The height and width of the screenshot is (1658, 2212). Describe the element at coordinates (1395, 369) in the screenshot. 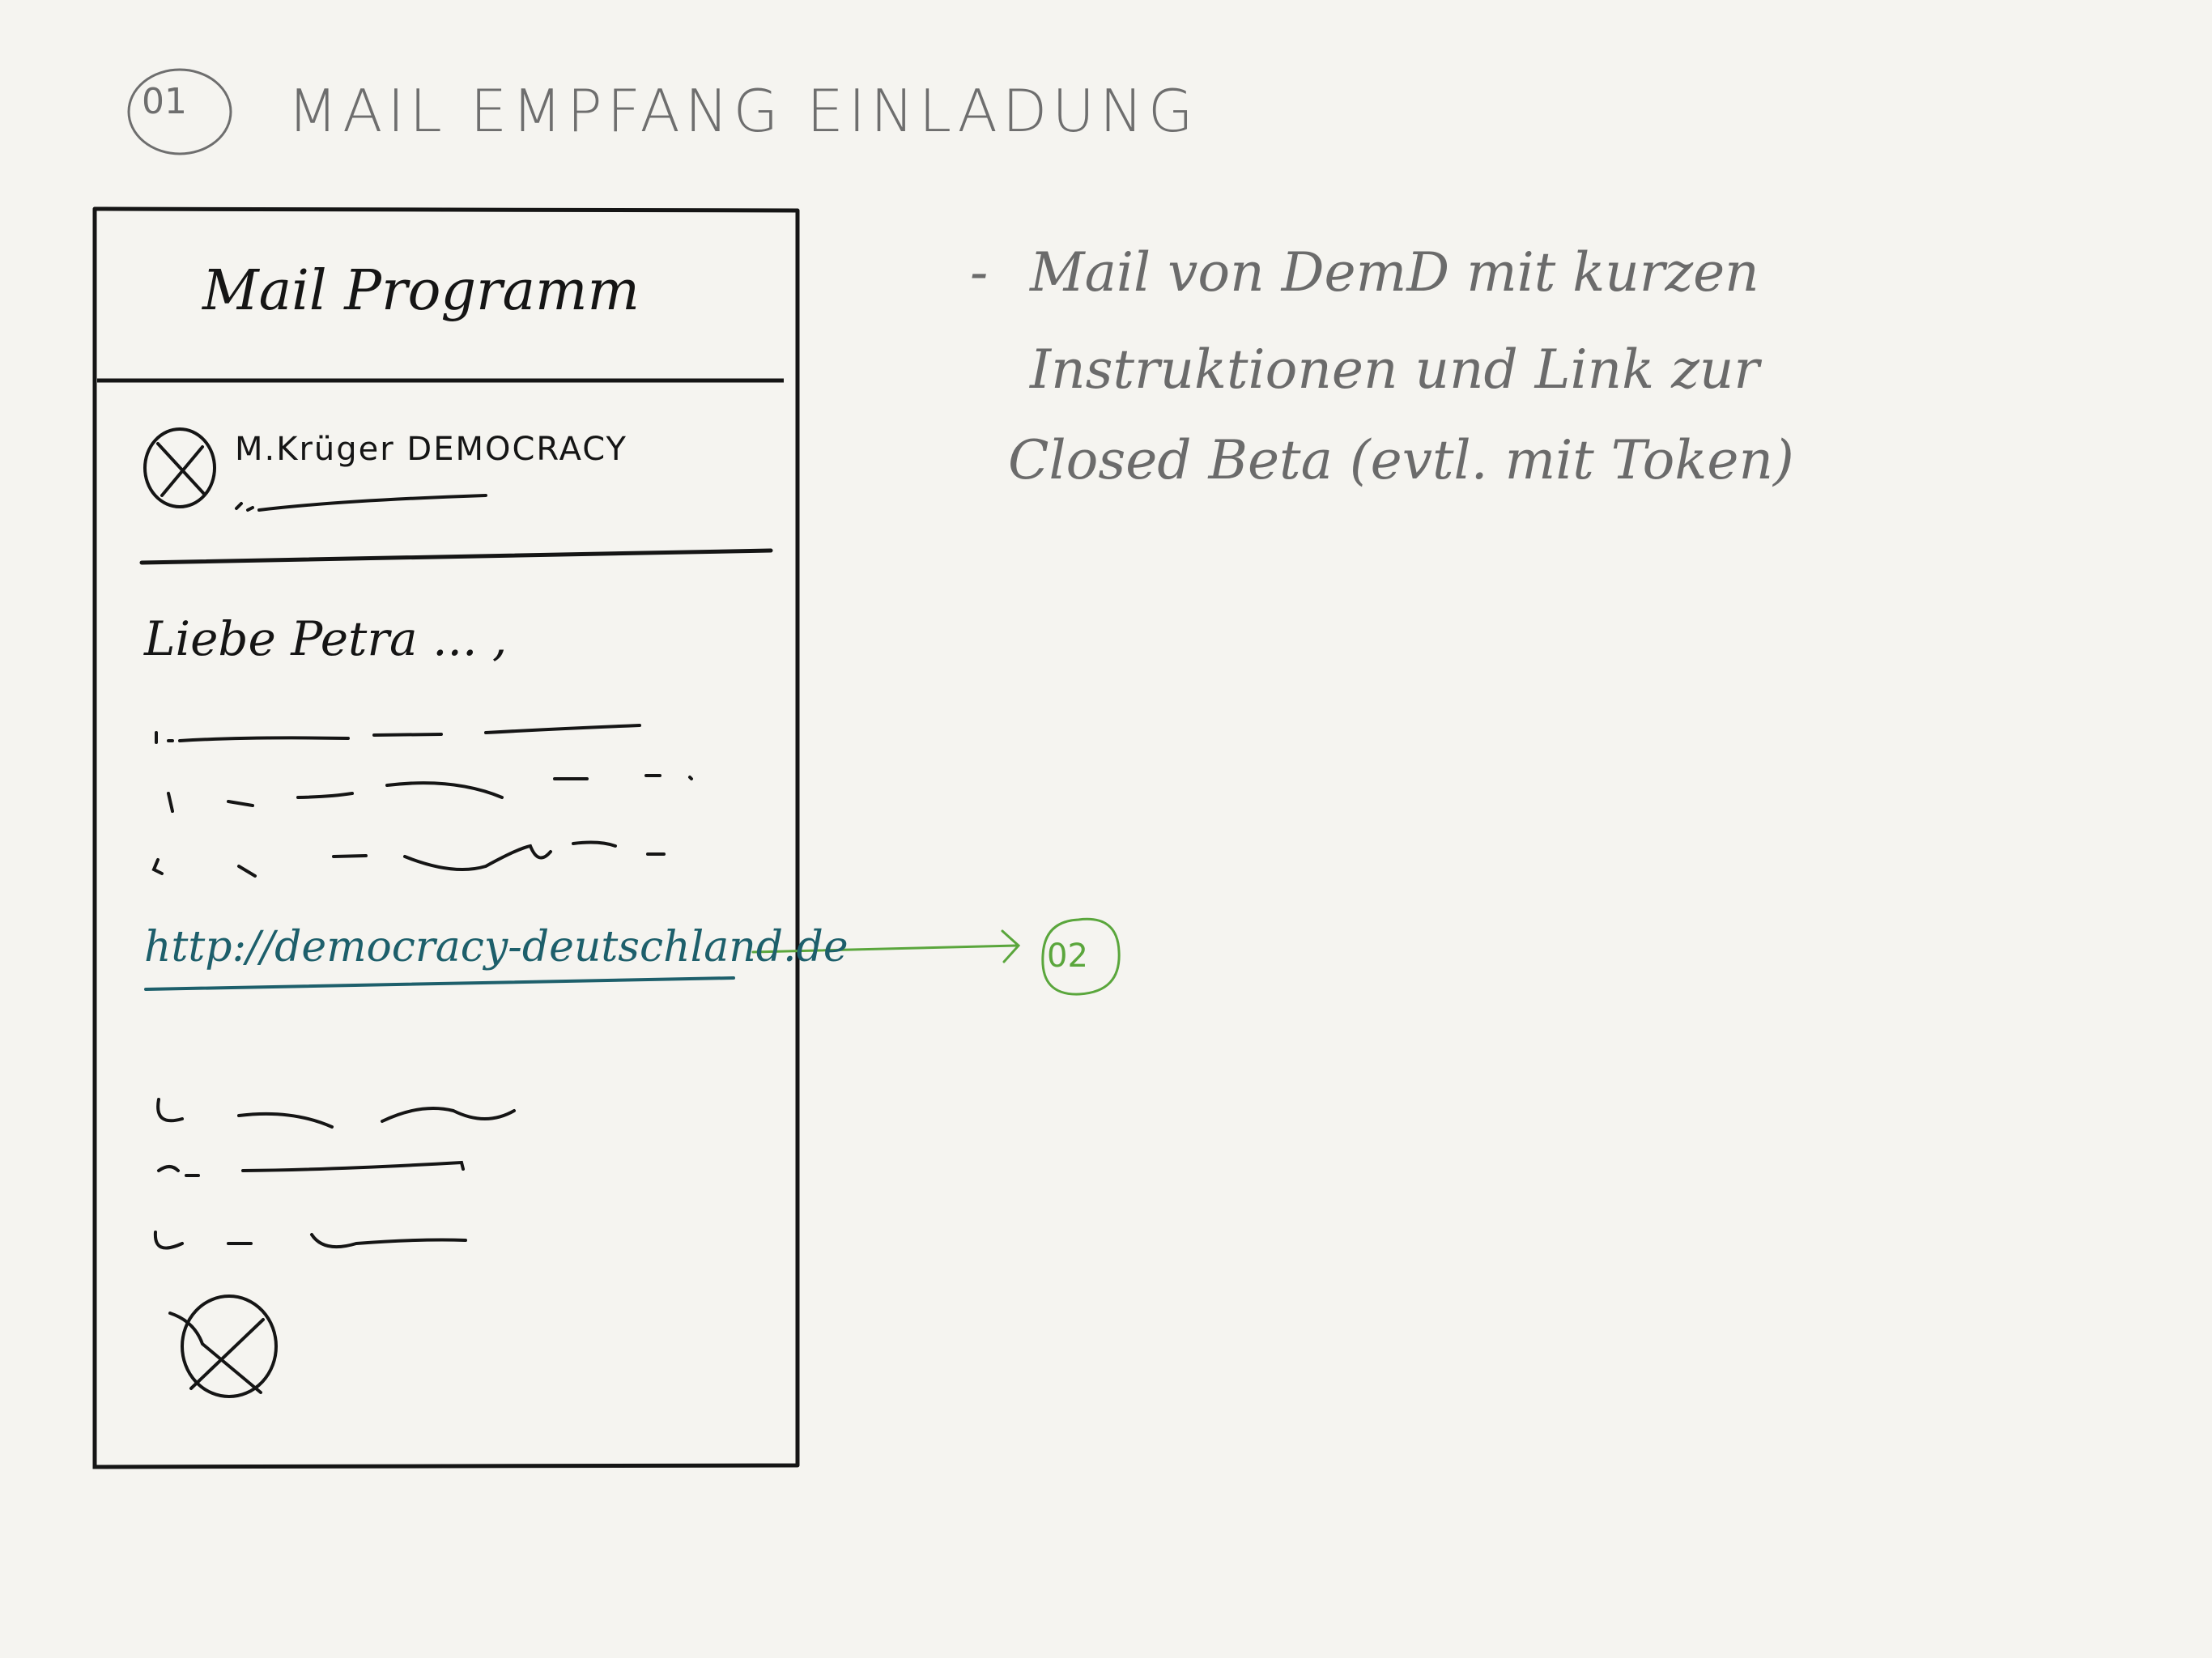

I see `note-line-2: Instruktionen und Link zur` at that location.